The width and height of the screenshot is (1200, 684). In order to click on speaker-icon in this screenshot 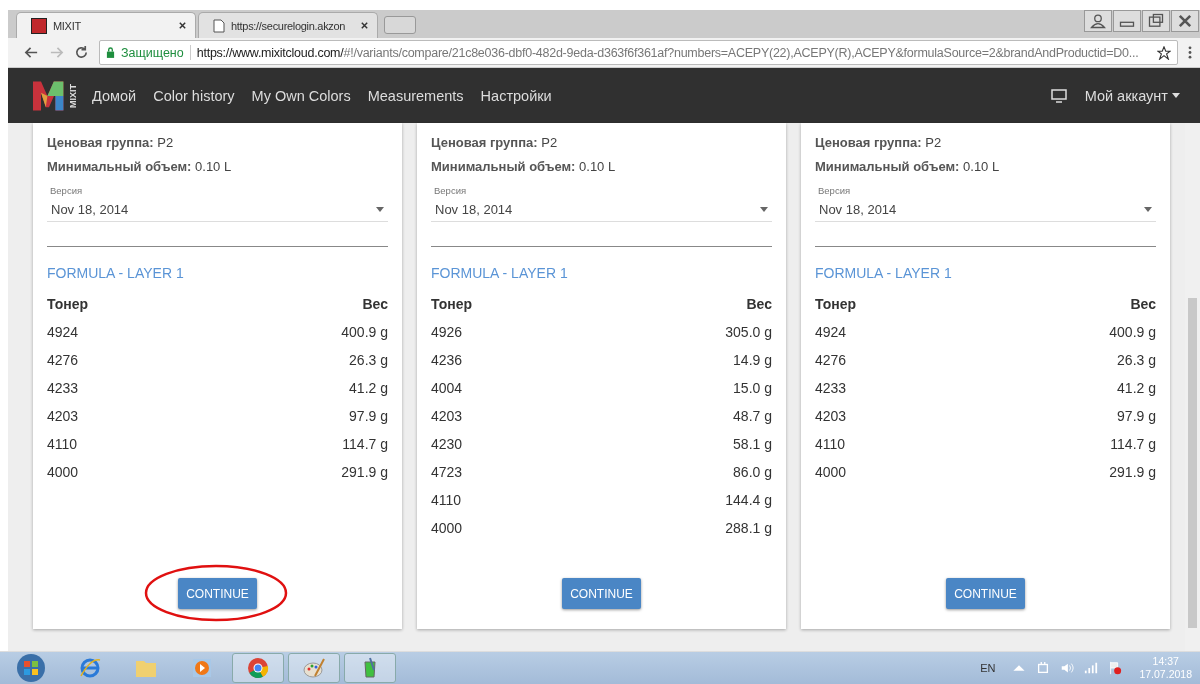, I will do `click(1067, 668)`.